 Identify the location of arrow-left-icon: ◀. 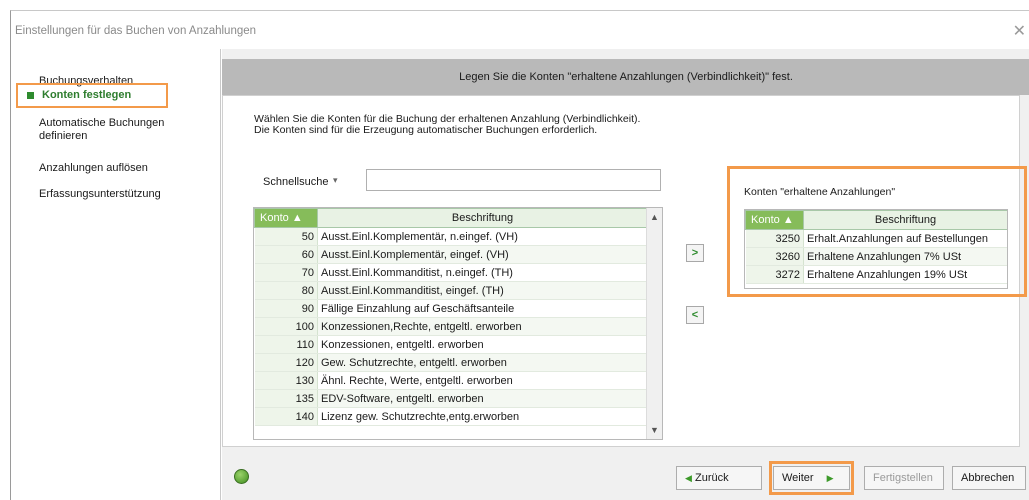
(688, 478).